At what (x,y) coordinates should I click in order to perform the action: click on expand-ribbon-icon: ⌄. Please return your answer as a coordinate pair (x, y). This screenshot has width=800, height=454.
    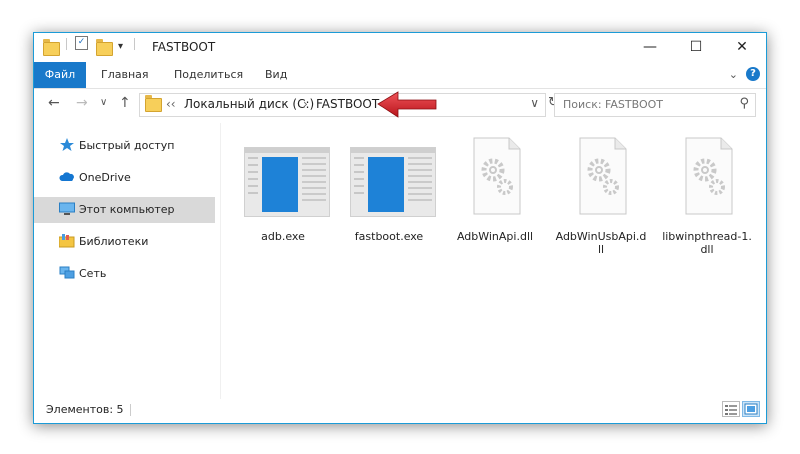
    Looking at the image, I should click on (733, 74).